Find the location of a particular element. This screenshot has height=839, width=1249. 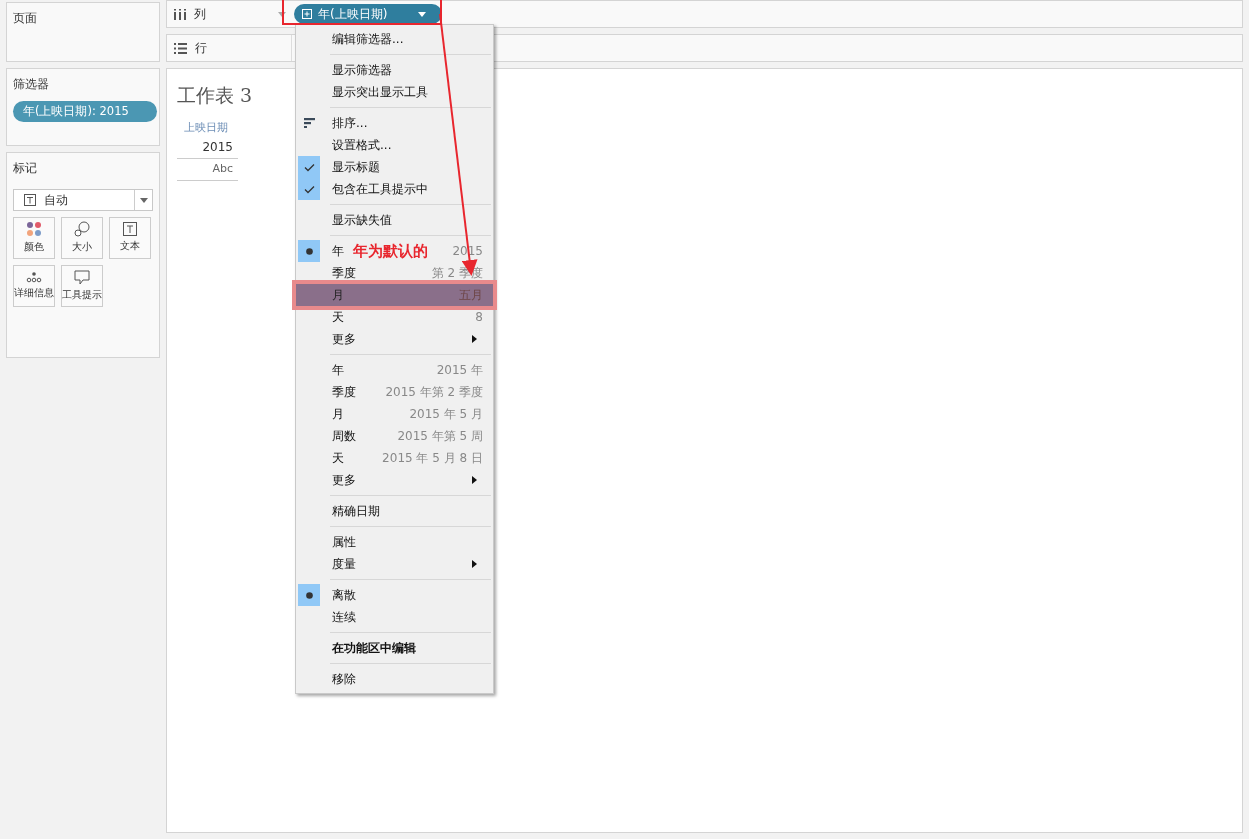

menu-item: 度量 is located at coordinates (394, 564).